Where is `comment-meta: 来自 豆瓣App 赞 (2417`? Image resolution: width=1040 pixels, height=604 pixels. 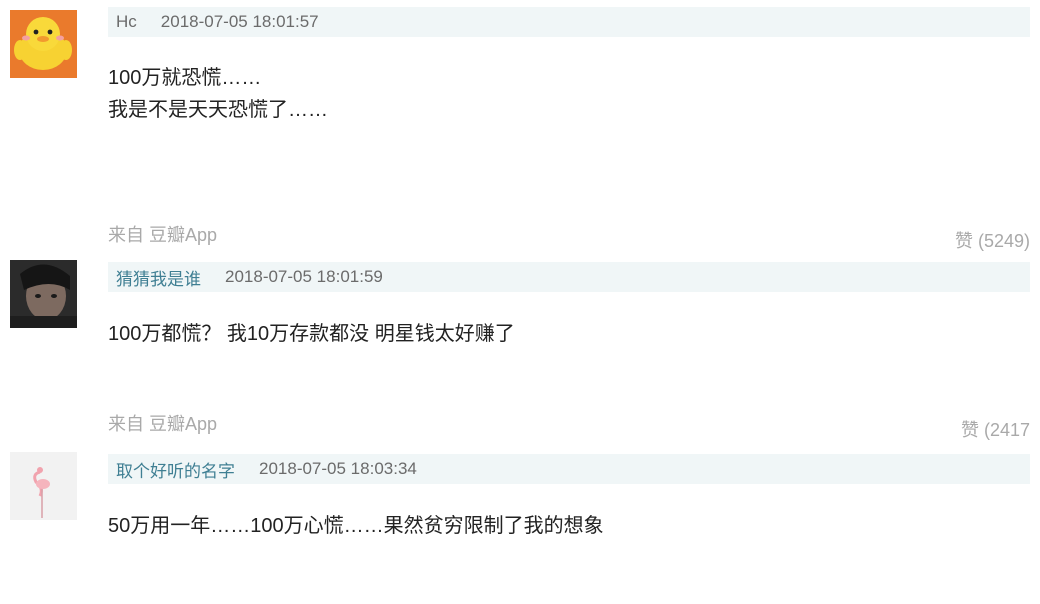 comment-meta: 来自 豆瓣App 赞 (2417 is located at coordinates (569, 425).